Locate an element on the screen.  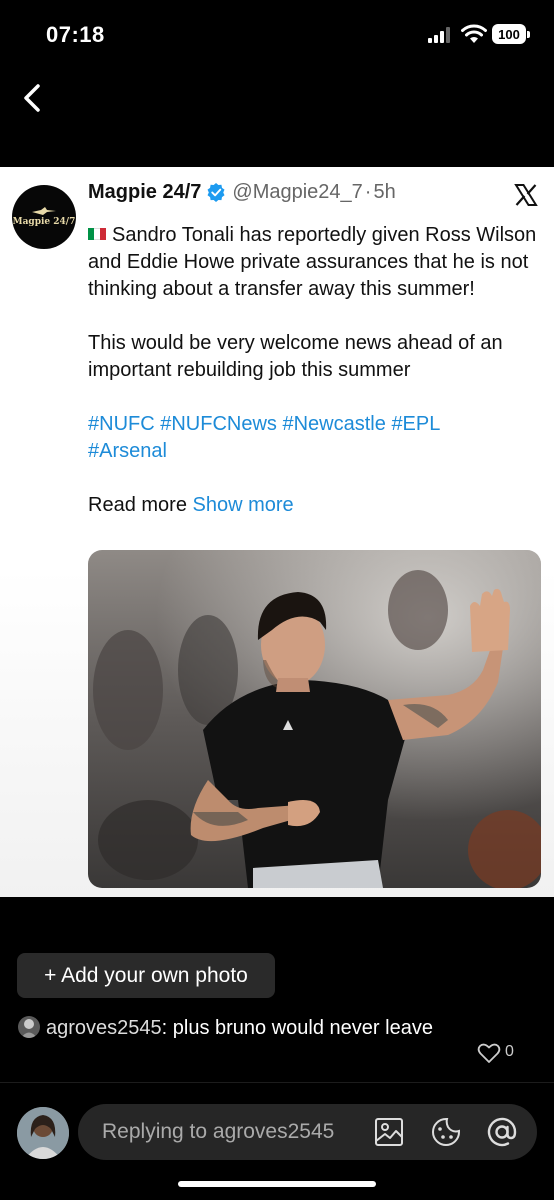
italy-flag-icon is located at coordinates (97, 234).